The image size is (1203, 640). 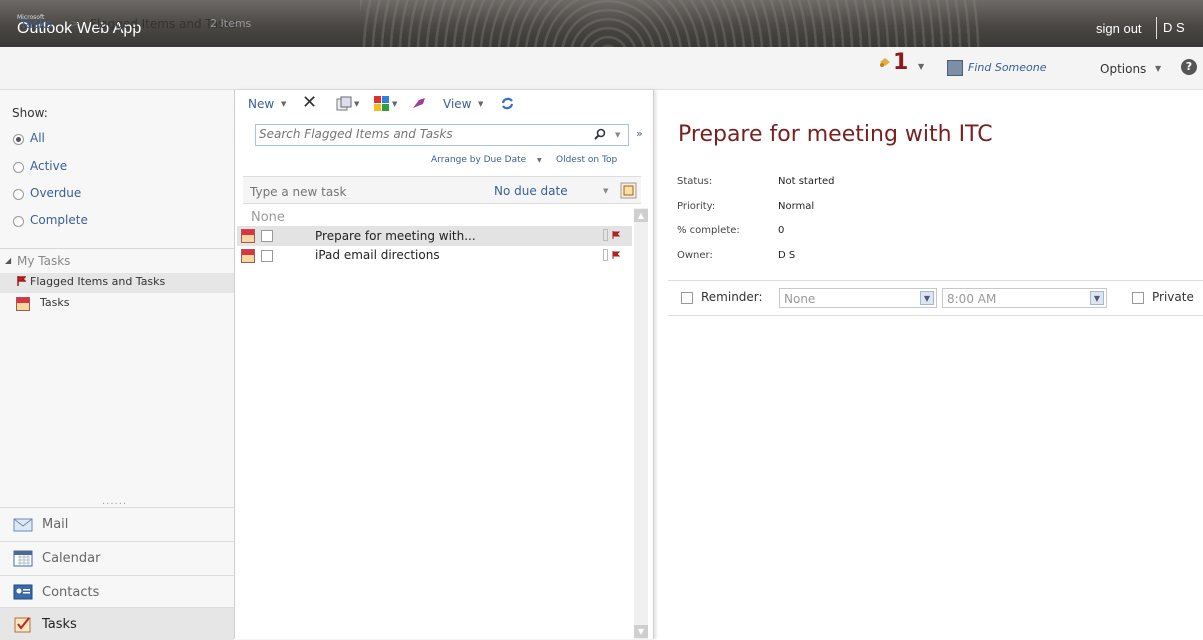 What do you see at coordinates (18, 221) in the screenshot?
I see `filter-complete-radio` at bounding box center [18, 221].